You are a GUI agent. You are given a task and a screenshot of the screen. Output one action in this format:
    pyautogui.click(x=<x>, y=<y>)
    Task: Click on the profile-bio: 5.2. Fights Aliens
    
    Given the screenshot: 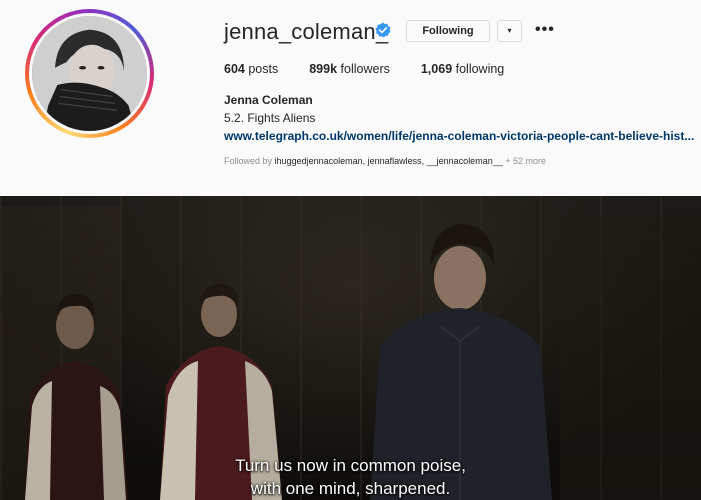 What is the action you would take?
    pyautogui.click(x=270, y=118)
    